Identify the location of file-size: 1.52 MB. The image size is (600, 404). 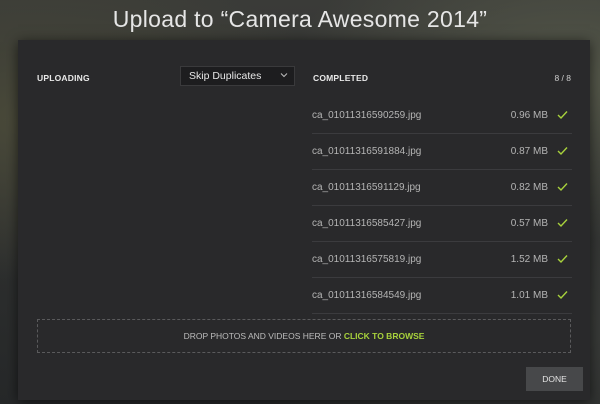
(529, 259).